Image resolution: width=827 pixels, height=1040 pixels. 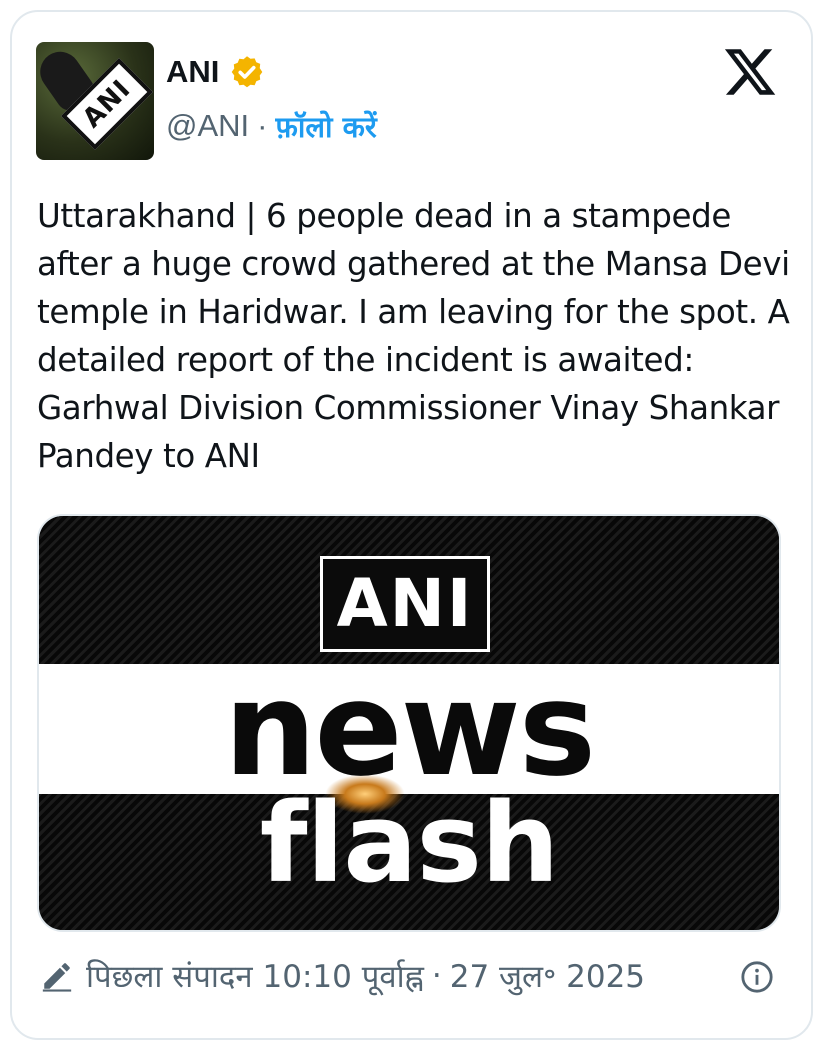 What do you see at coordinates (192, 72) in the screenshot?
I see `author-name: ANI` at bounding box center [192, 72].